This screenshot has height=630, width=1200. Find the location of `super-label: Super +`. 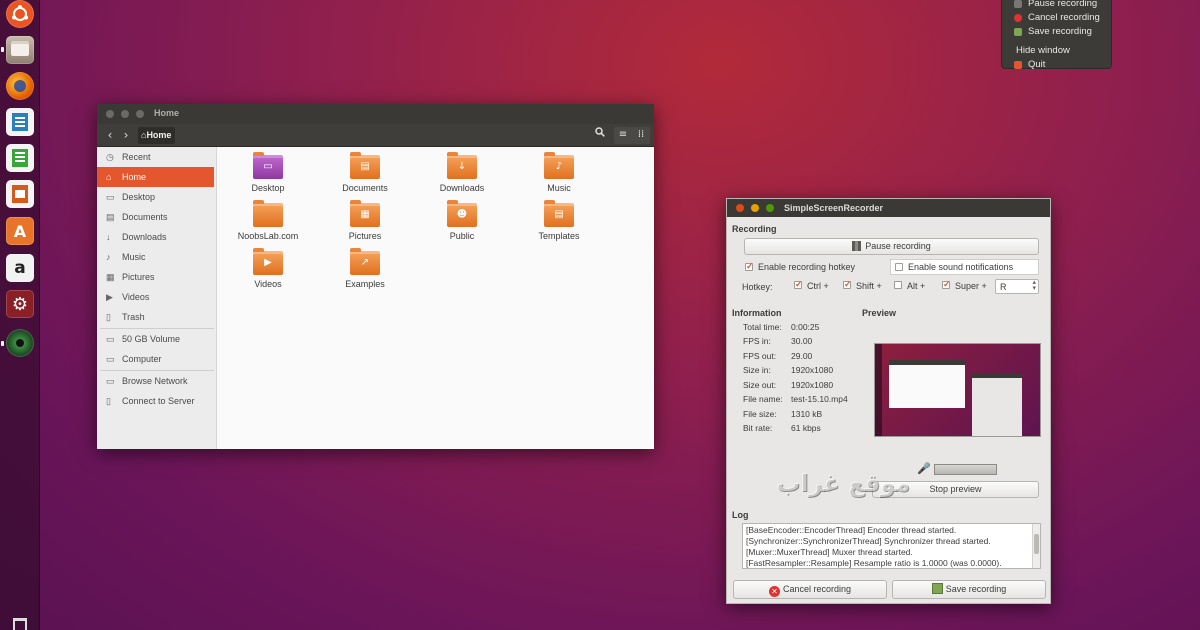

super-label: Super + is located at coordinates (971, 286).